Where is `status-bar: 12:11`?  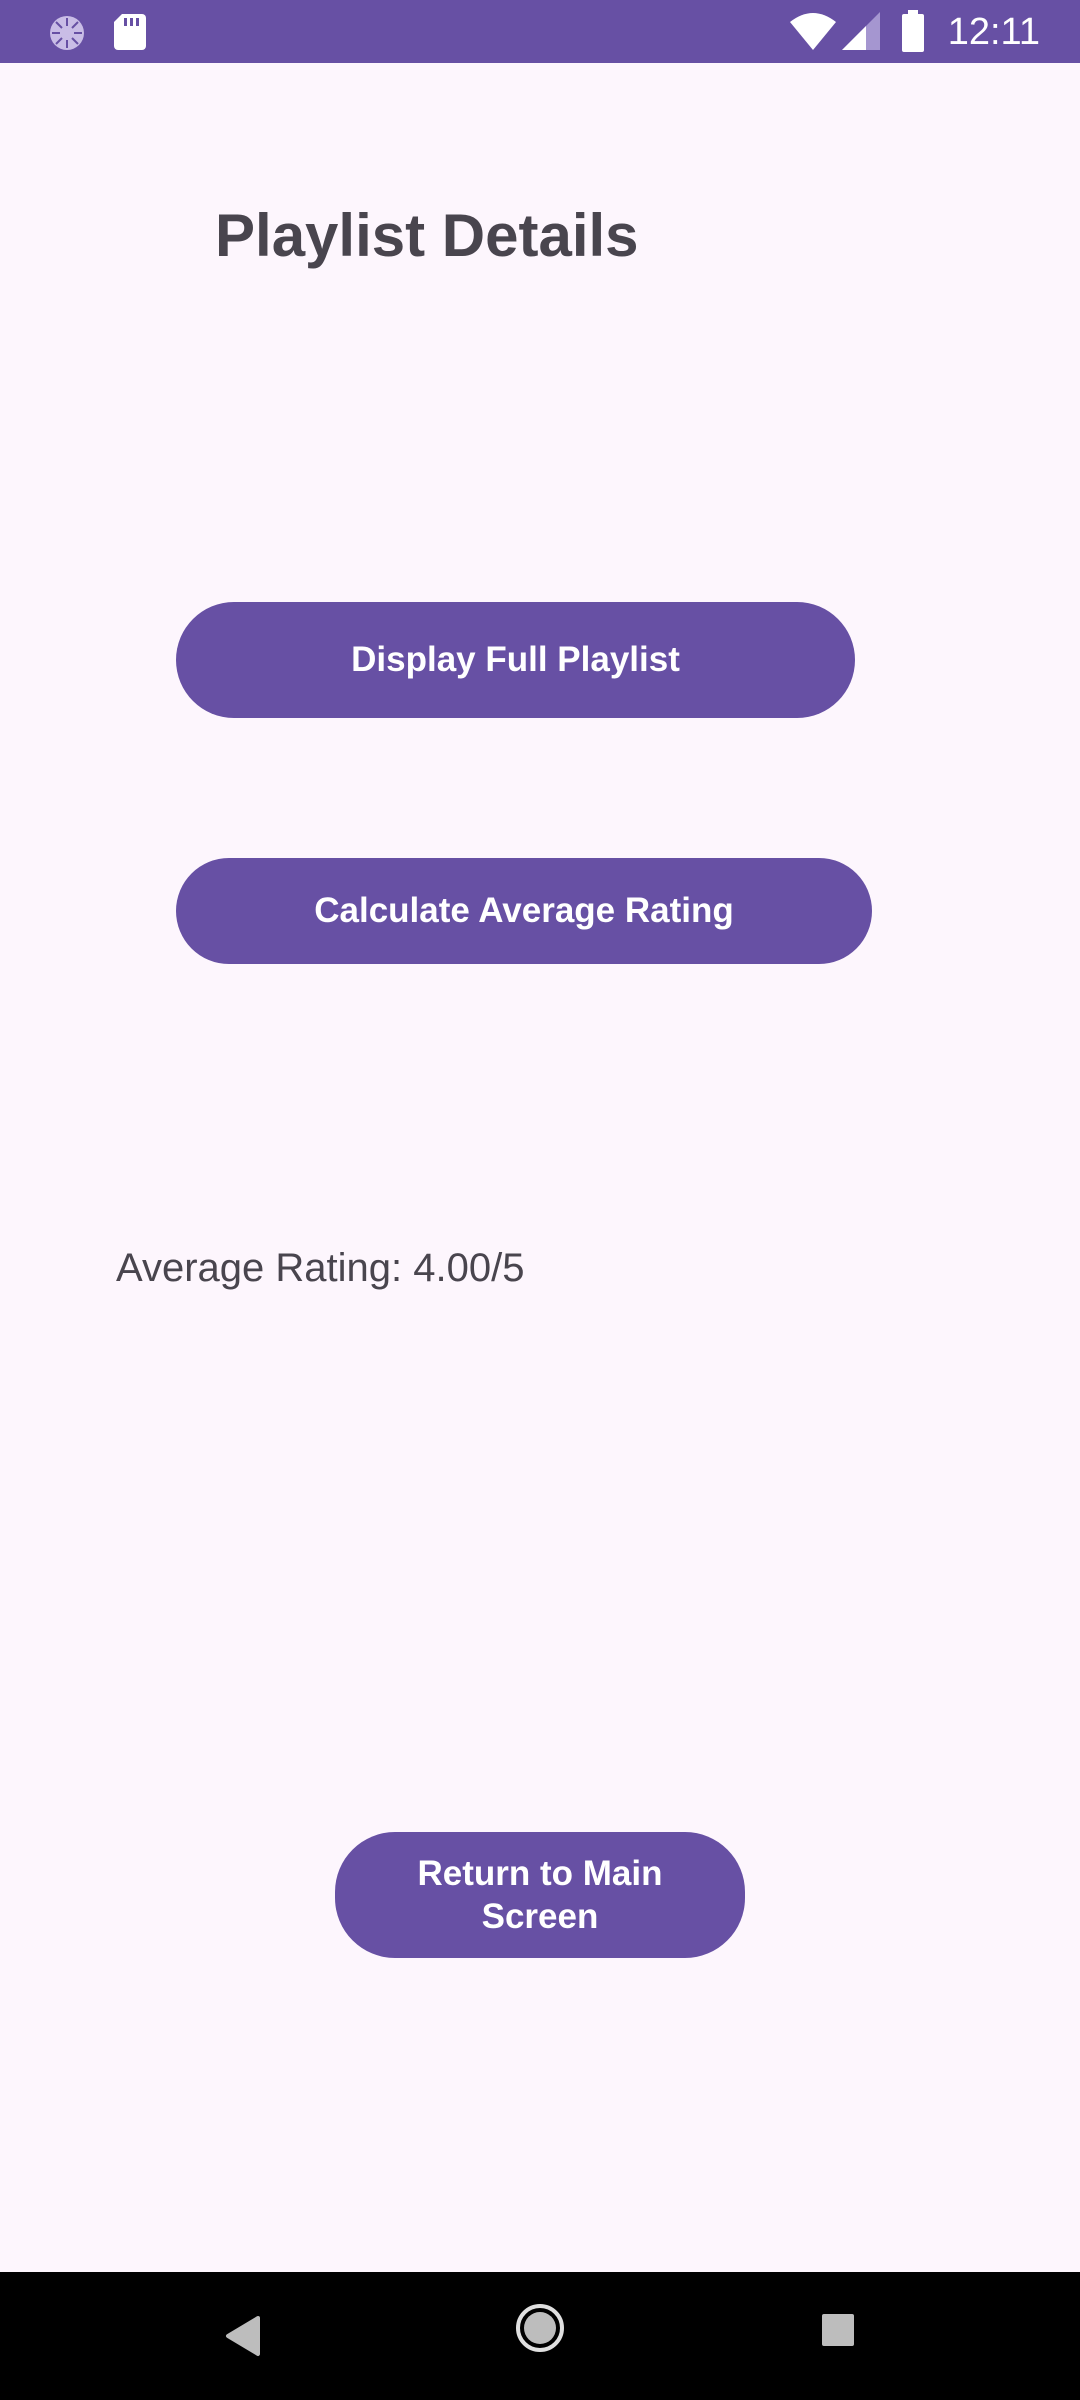 status-bar: 12:11 is located at coordinates (540, 31).